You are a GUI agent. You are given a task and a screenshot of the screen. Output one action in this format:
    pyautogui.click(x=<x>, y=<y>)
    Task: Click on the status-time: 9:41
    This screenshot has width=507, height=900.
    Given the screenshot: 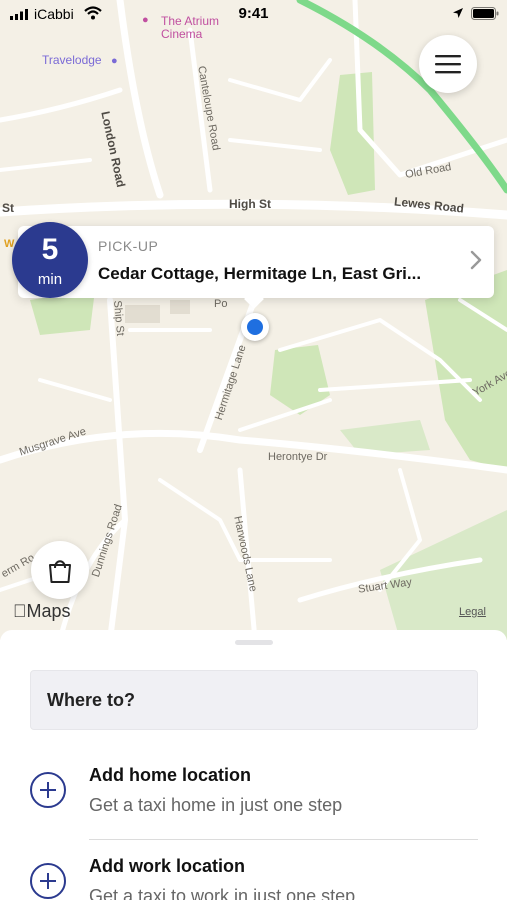 What is the action you would take?
    pyautogui.click(x=253, y=13)
    